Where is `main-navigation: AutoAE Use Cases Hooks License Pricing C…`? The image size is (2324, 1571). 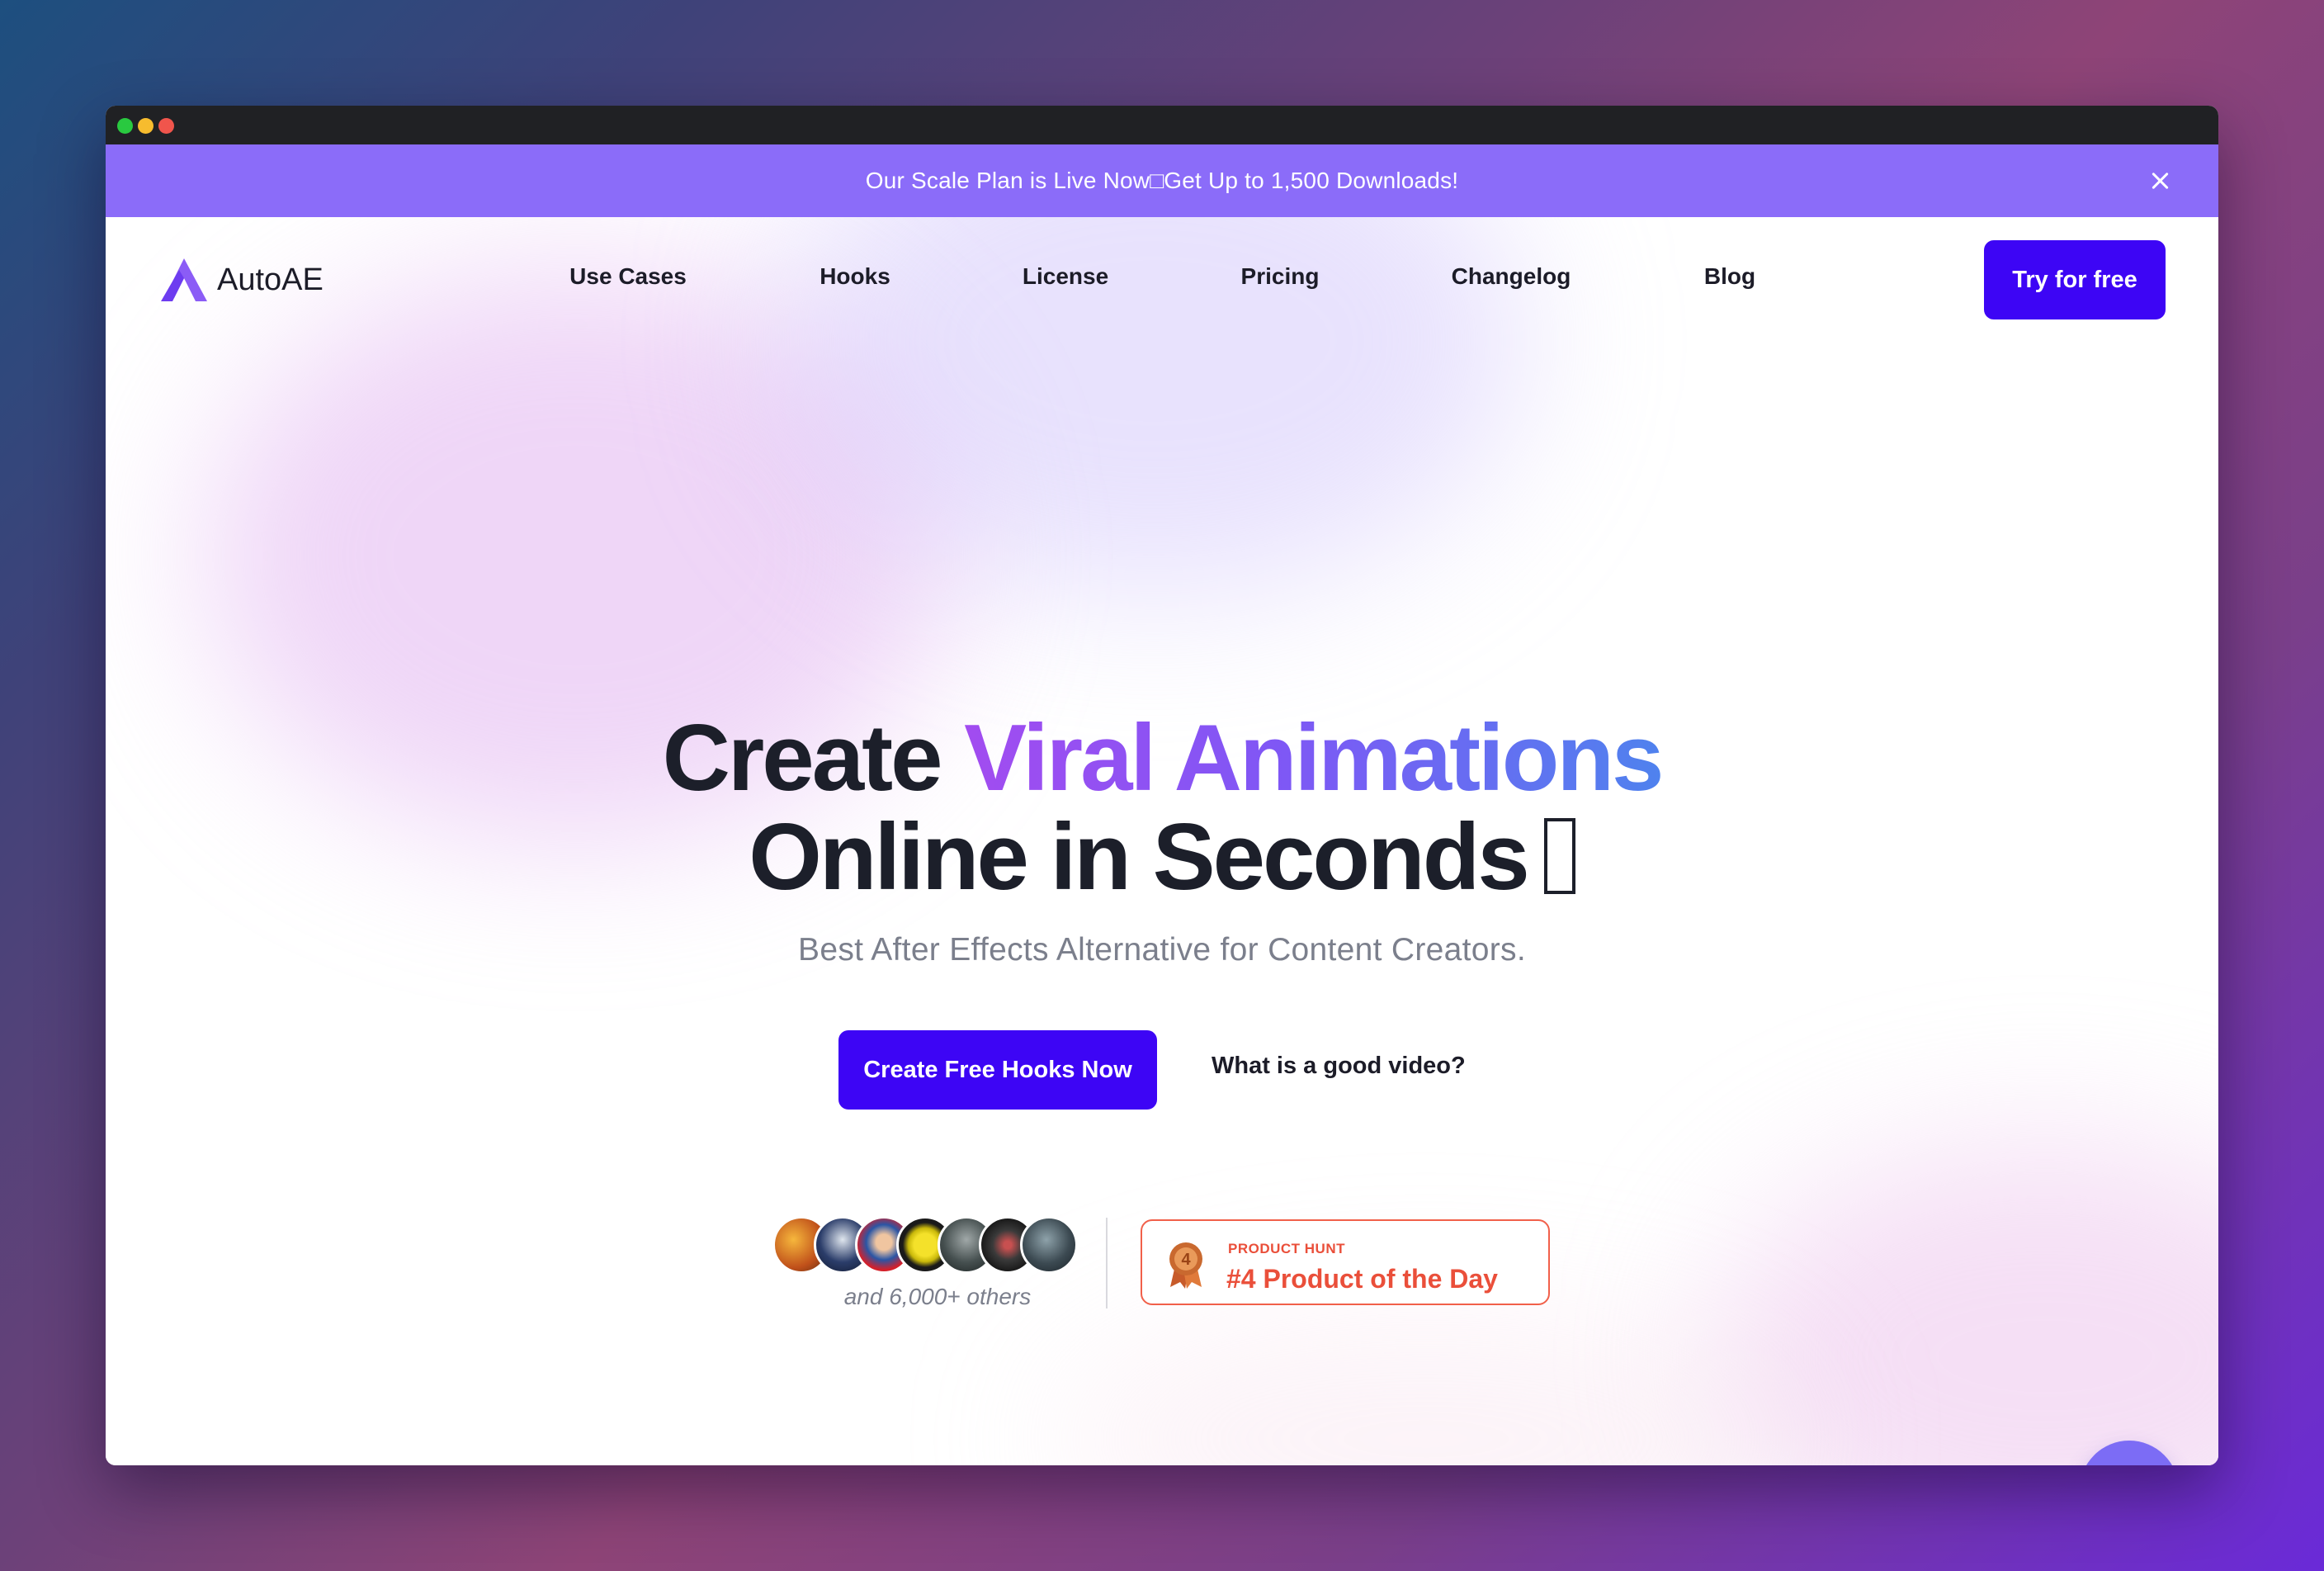
main-navigation: AutoAE Use Cases Hooks License Pricing C… is located at coordinates (1162, 279).